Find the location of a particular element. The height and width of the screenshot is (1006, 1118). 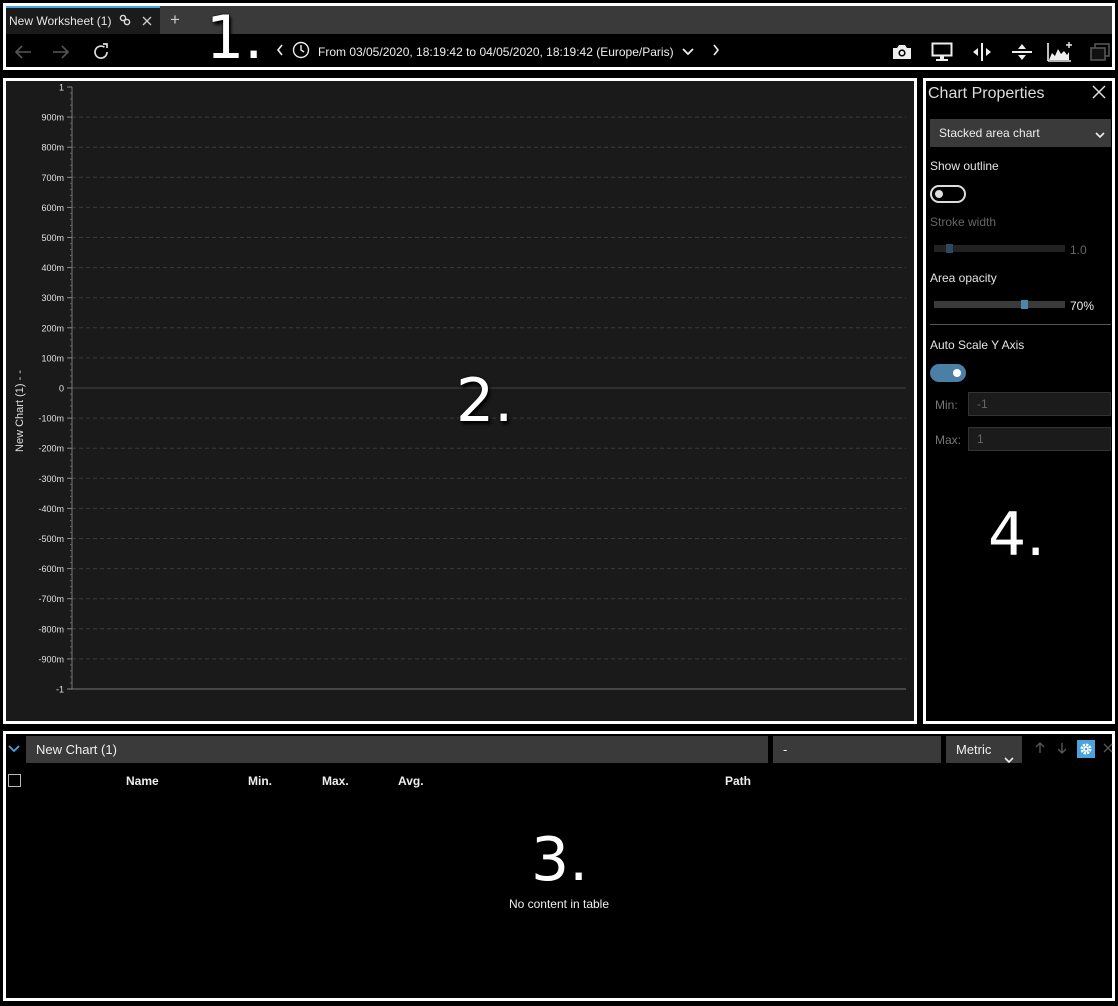

chart-type-value: Stacked area chart is located at coordinates (989, 133).